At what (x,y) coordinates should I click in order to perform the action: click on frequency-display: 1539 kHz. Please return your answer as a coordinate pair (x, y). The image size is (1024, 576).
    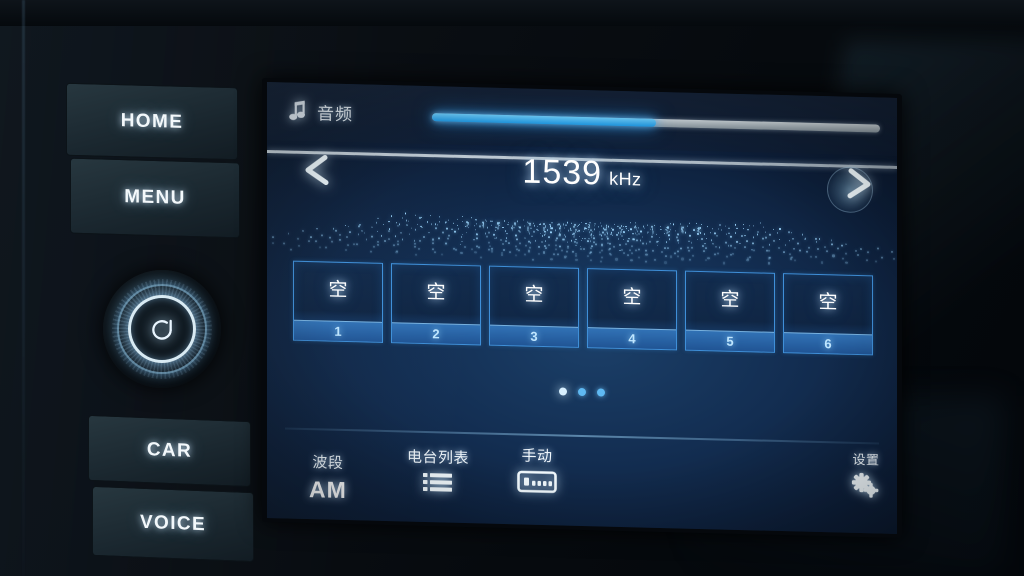
    Looking at the image, I should click on (582, 173).